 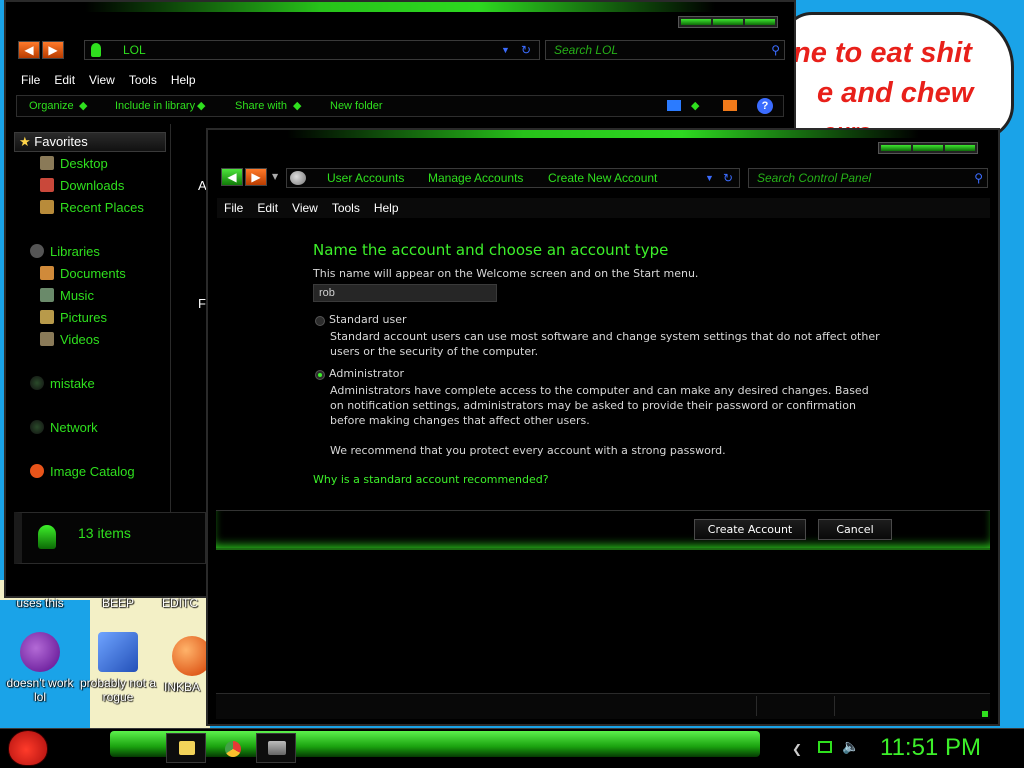 I want to click on cp-search-box: Search Control Panel ⚲, so click(x=868, y=178).